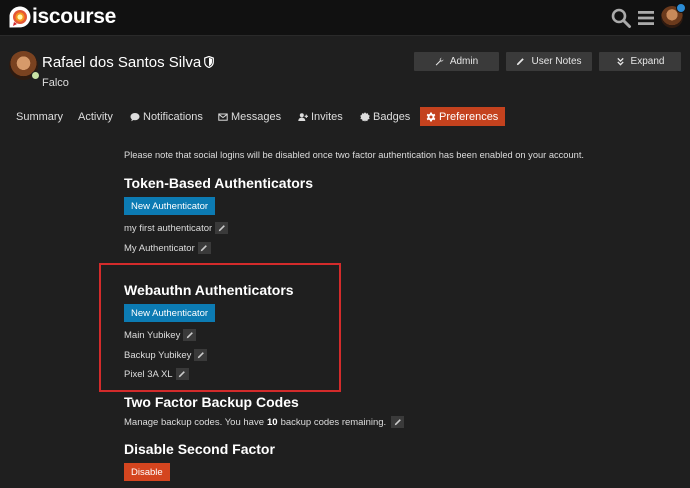  Describe the element at coordinates (194, 422) in the screenshot. I see `backup-text-before: Manage backup codes. You have` at that location.